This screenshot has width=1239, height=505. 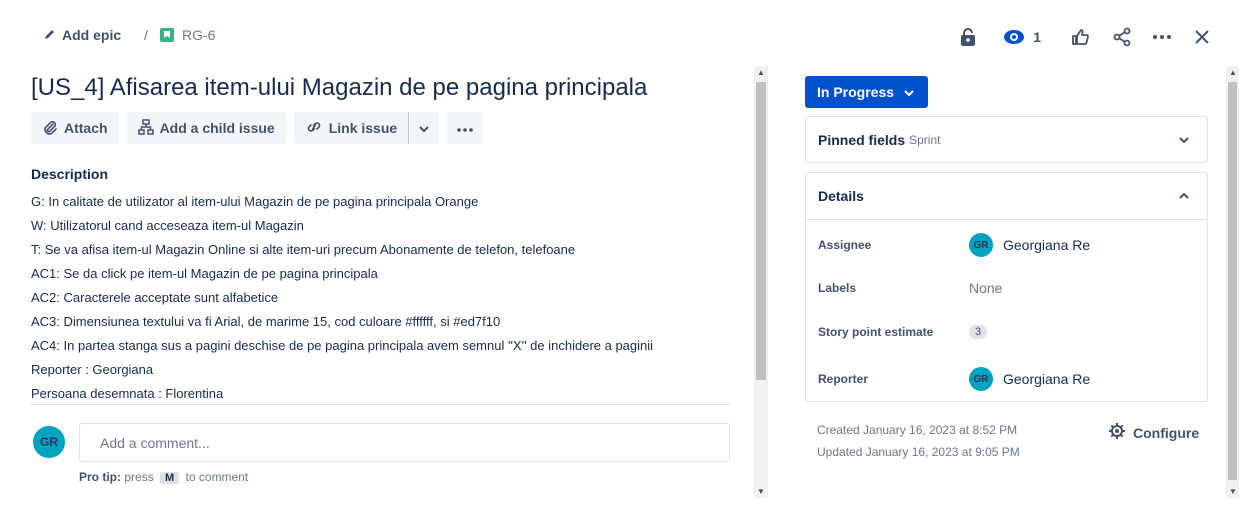 What do you see at coordinates (843, 379) in the screenshot?
I see `reporter-label: Reporter` at bounding box center [843, 379].